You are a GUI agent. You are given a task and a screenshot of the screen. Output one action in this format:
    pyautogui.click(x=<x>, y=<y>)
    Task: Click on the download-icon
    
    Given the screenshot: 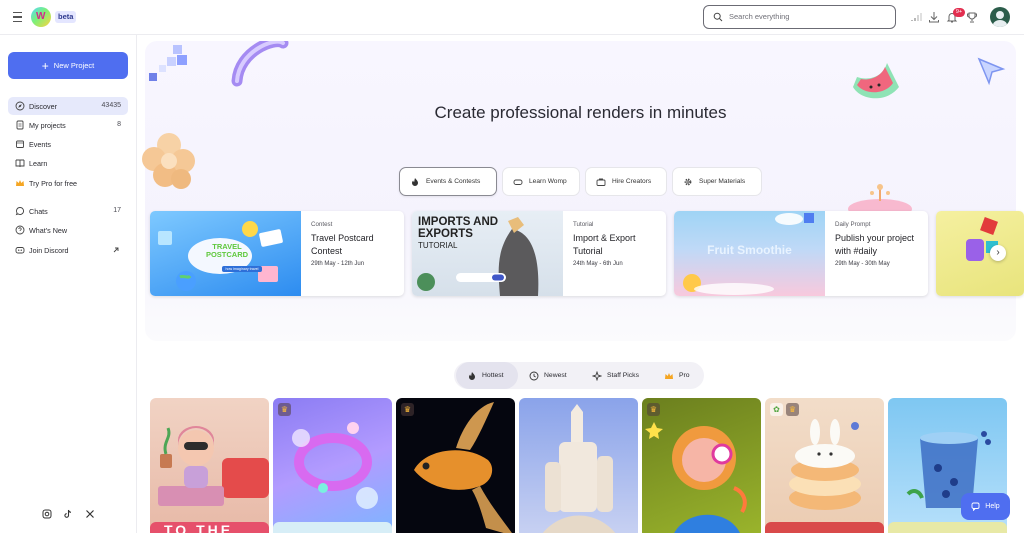 What is the action you would take?
    pyautogui.click(x=934, y=17)
    